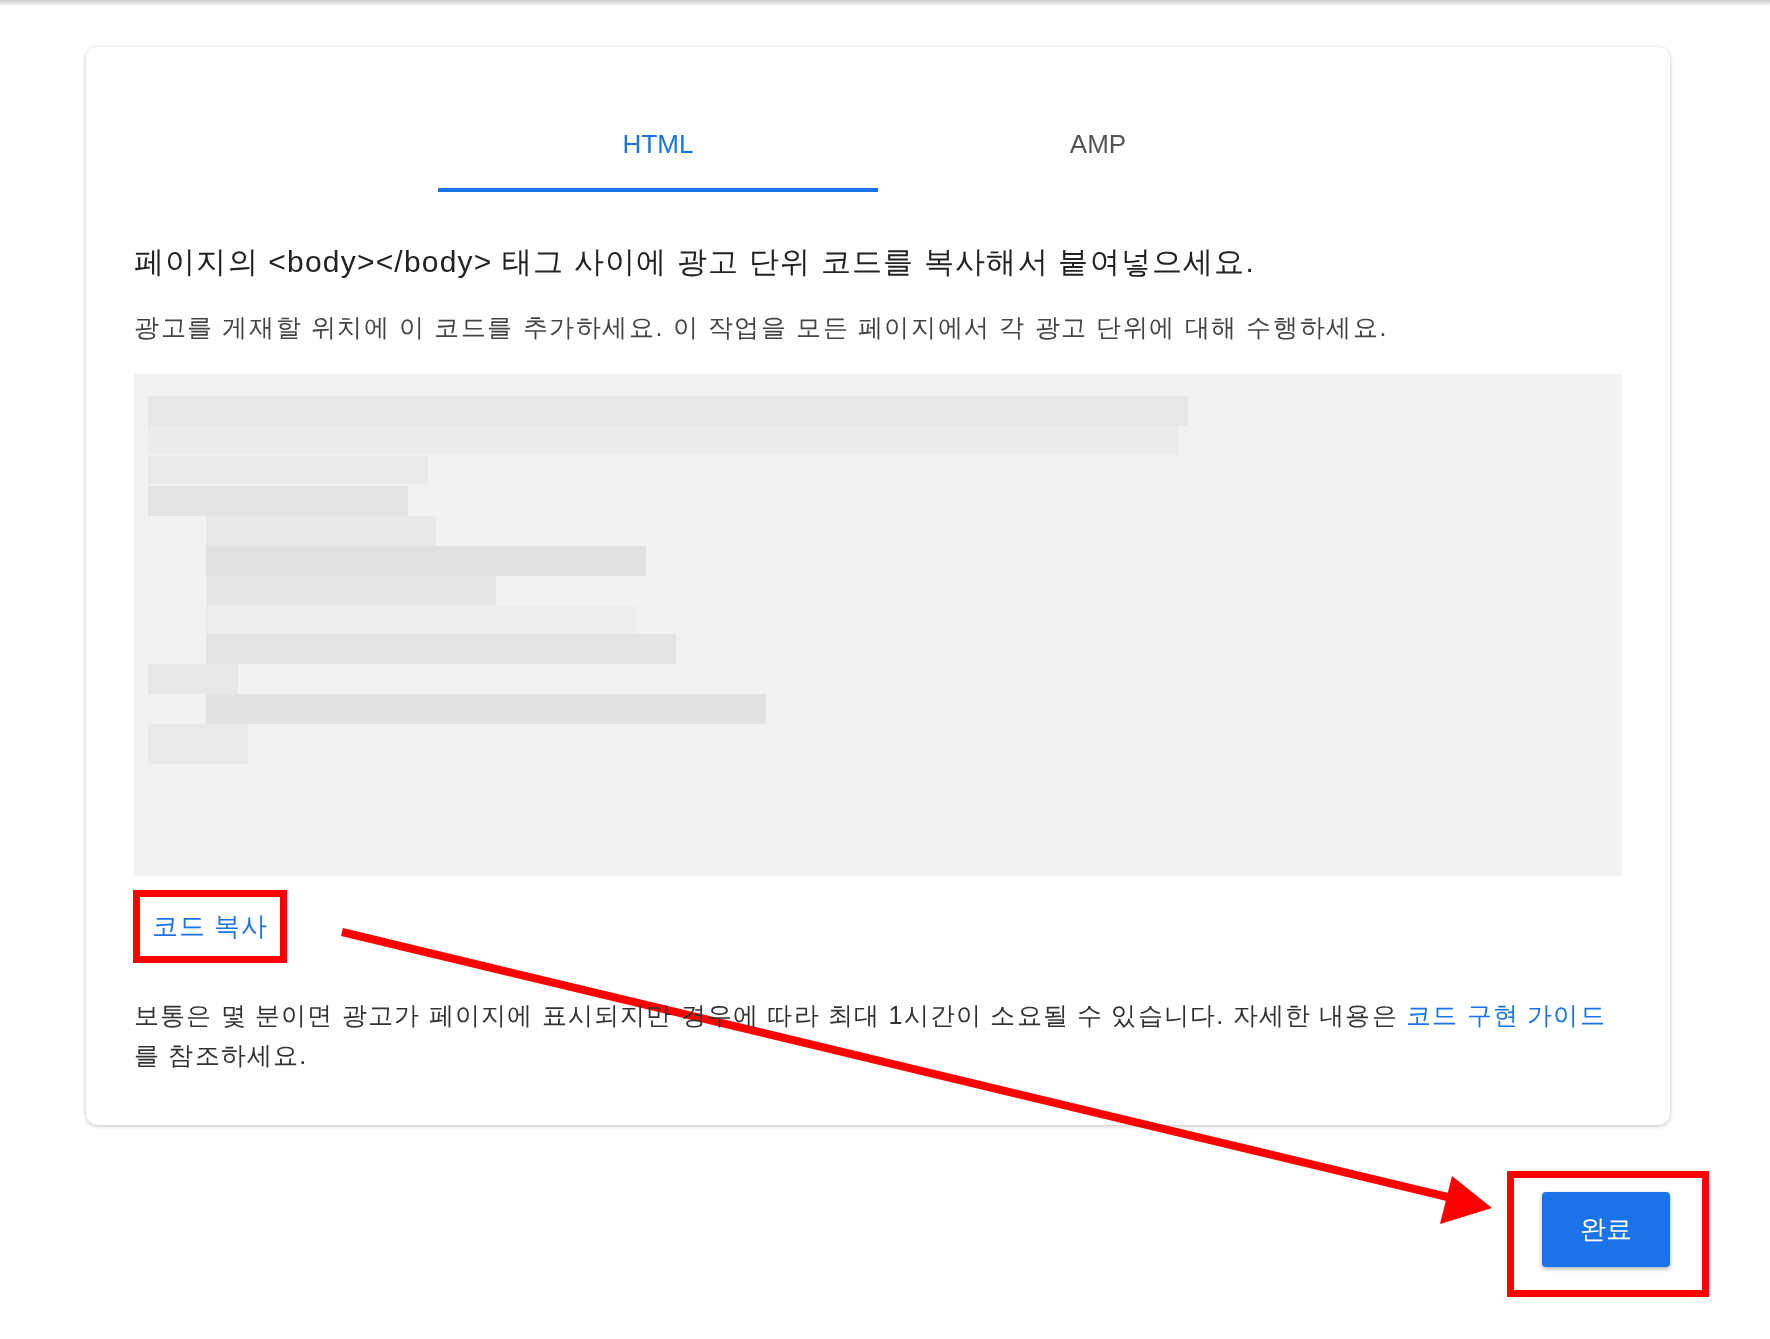  I want to click on done-button: 완료, so click(1606, 1229).